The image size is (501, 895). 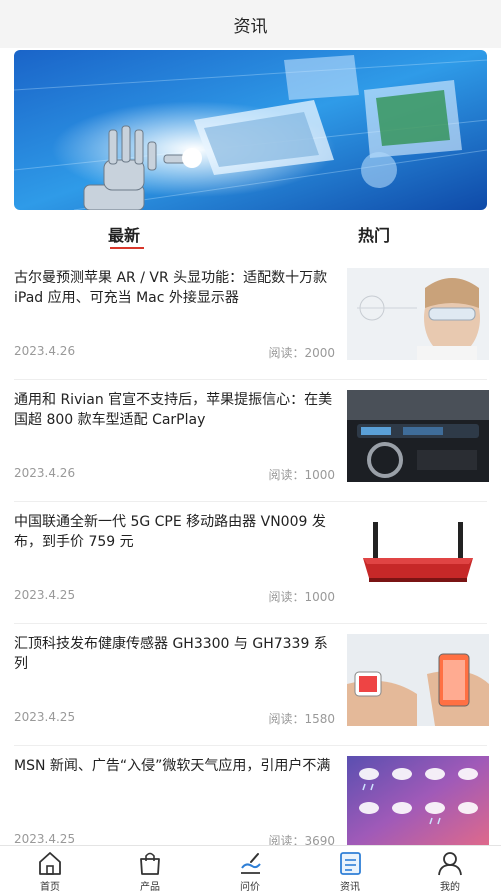 I want to click on home-icon, so click(x=50, y=863).